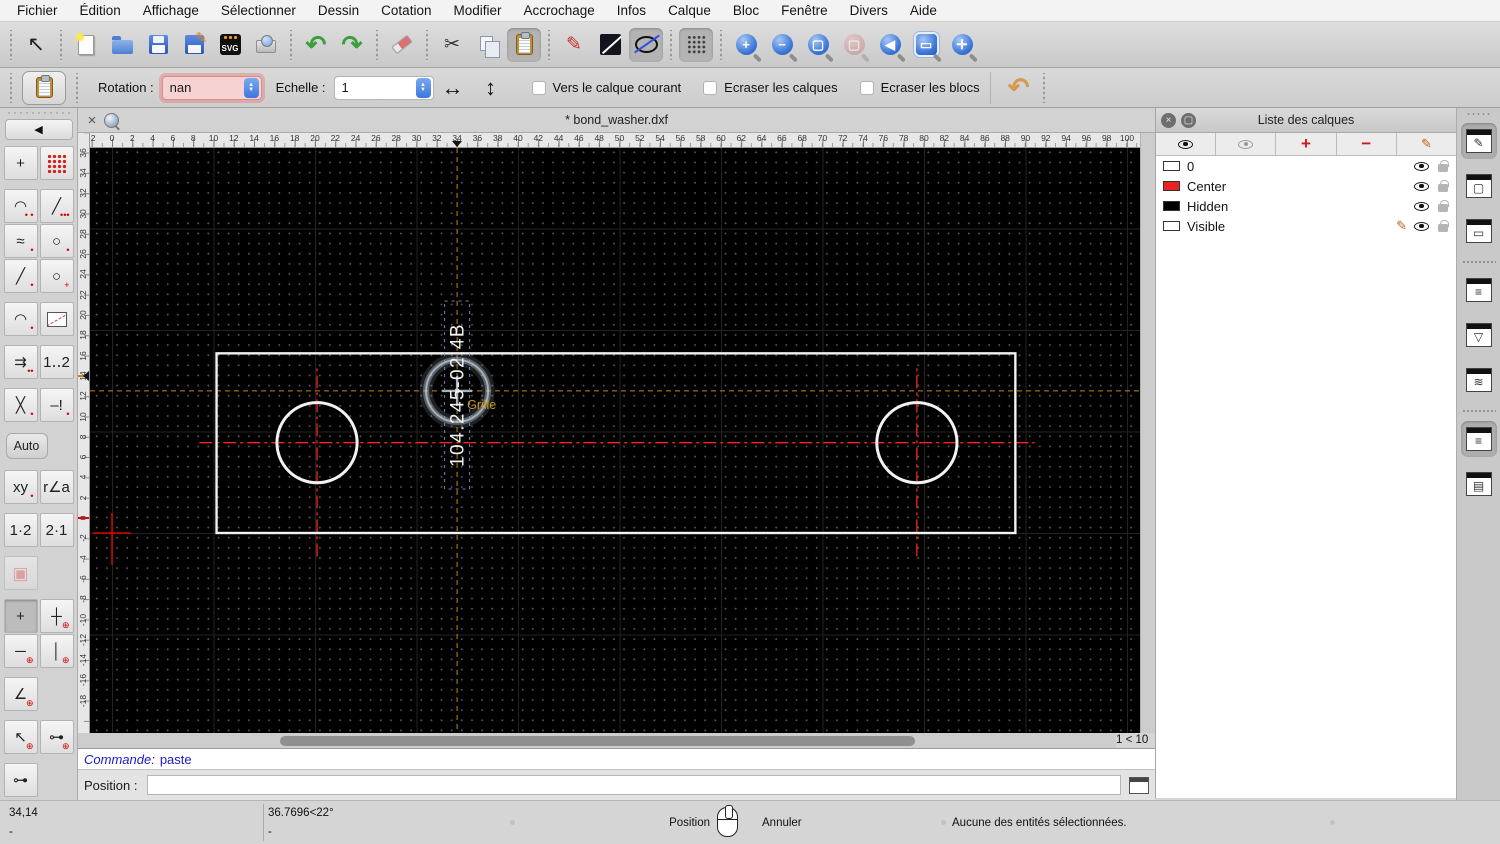  Describe the element at coordinates (171, 11) in the screenshot. I see `menu-affichage: Affichage` at that location.